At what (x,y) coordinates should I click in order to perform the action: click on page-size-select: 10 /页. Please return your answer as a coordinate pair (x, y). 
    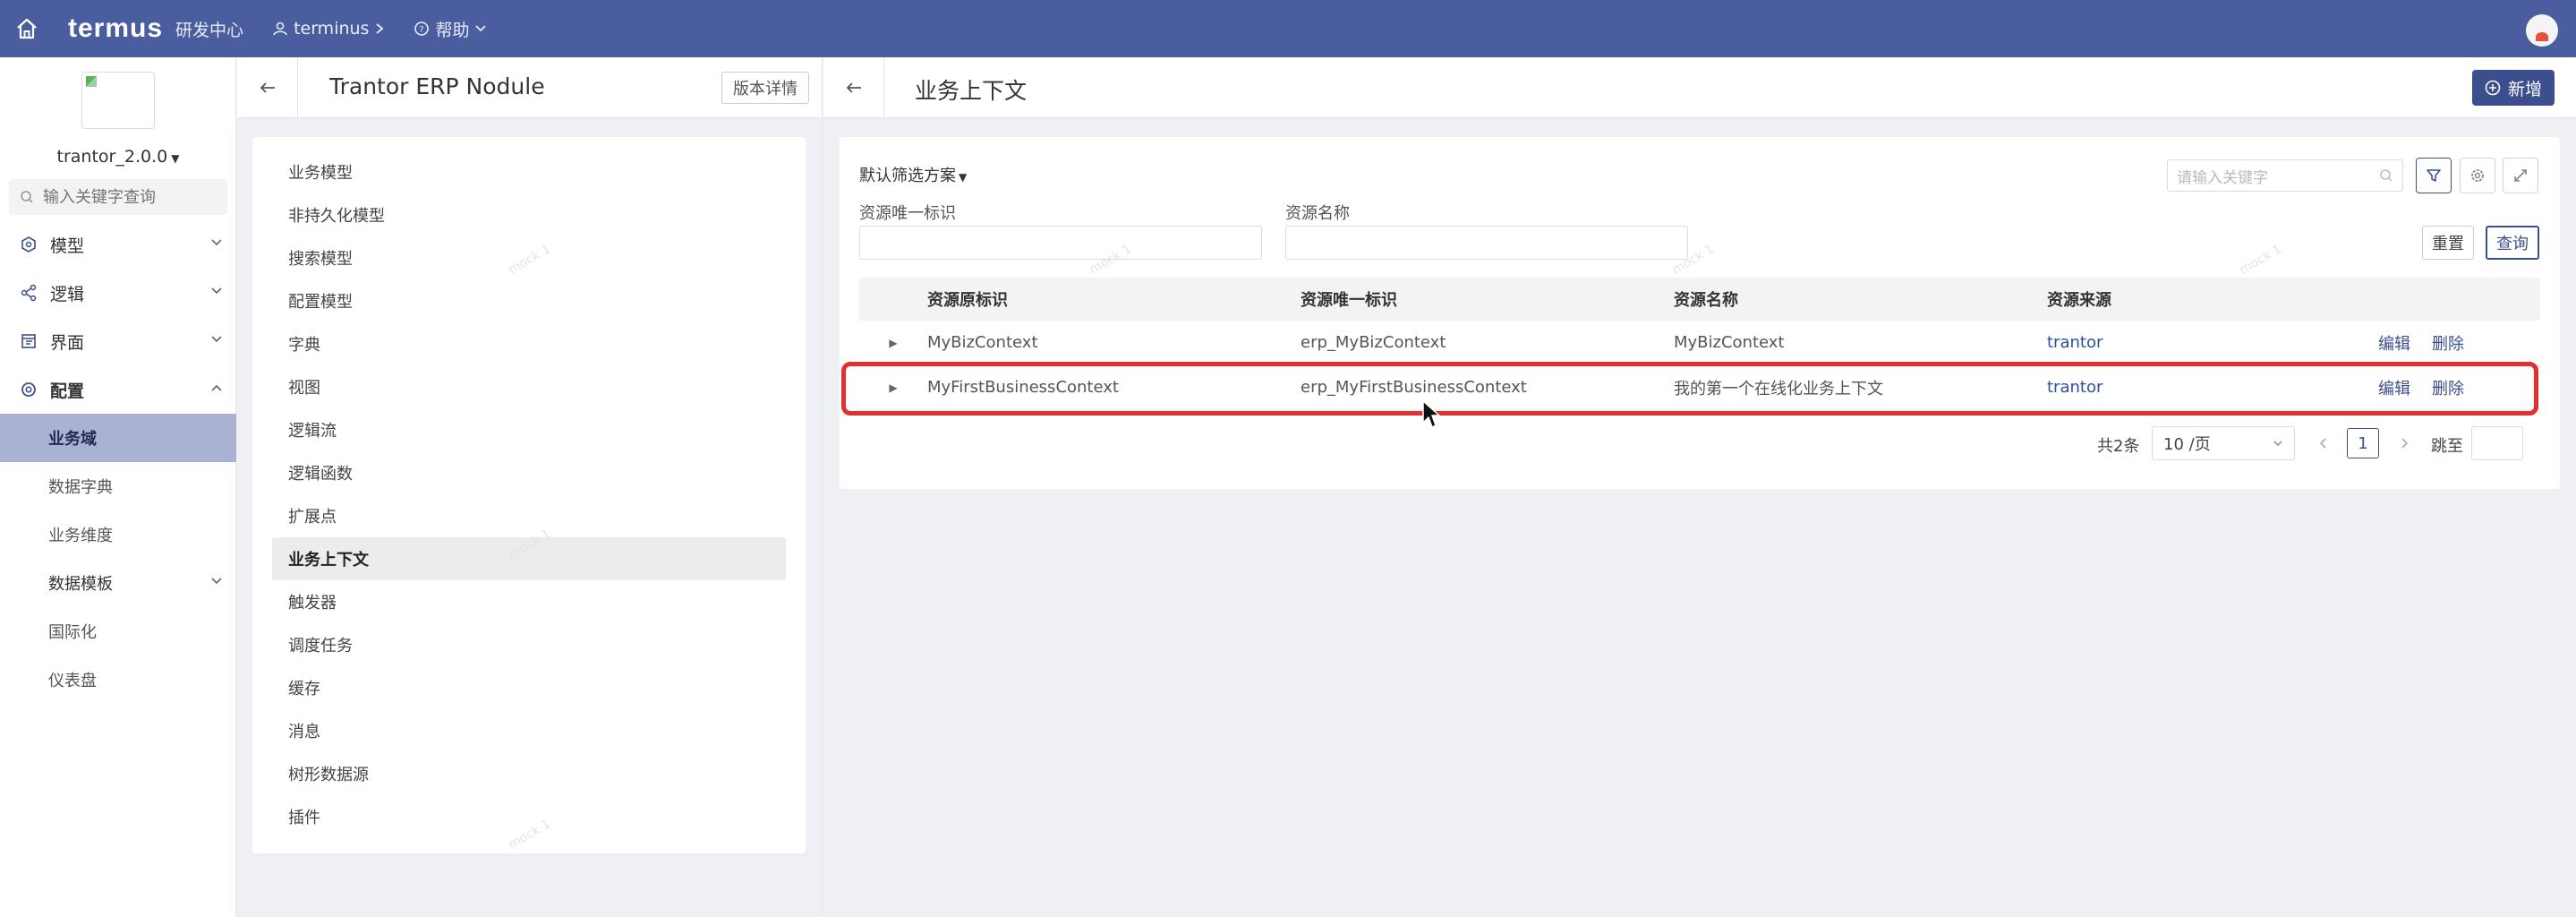
    Looking at the image, I should click on (2223, 443).